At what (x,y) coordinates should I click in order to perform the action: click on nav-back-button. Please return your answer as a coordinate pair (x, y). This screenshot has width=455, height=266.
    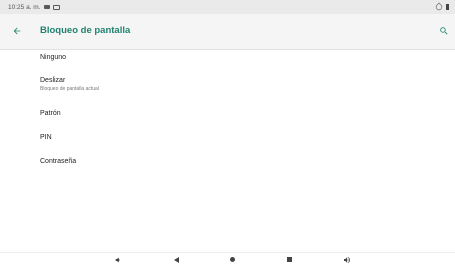
    Looking at the image, I should click on (176, 259).